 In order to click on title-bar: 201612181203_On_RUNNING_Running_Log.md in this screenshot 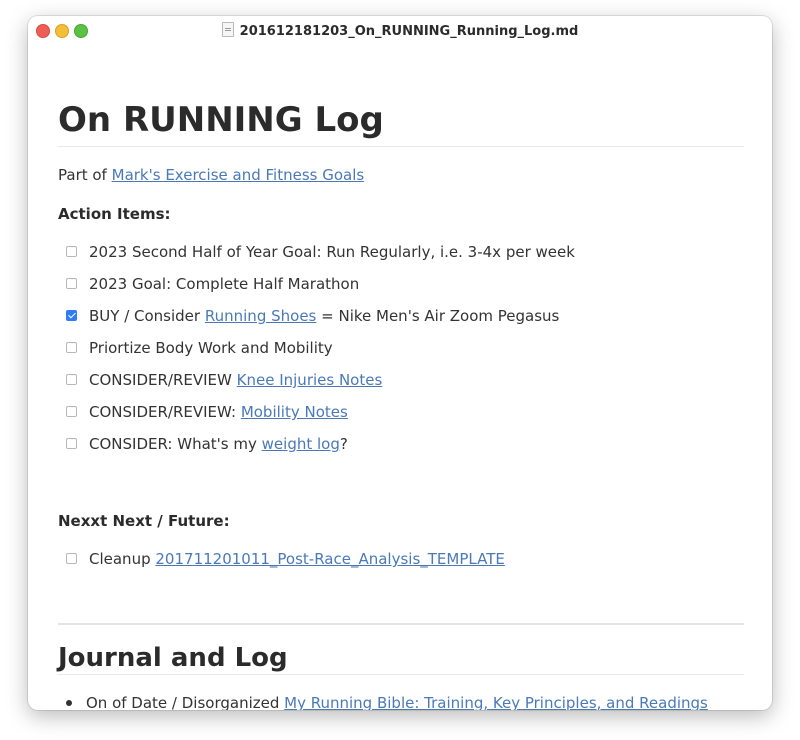, I will do `click(400, 30)`.